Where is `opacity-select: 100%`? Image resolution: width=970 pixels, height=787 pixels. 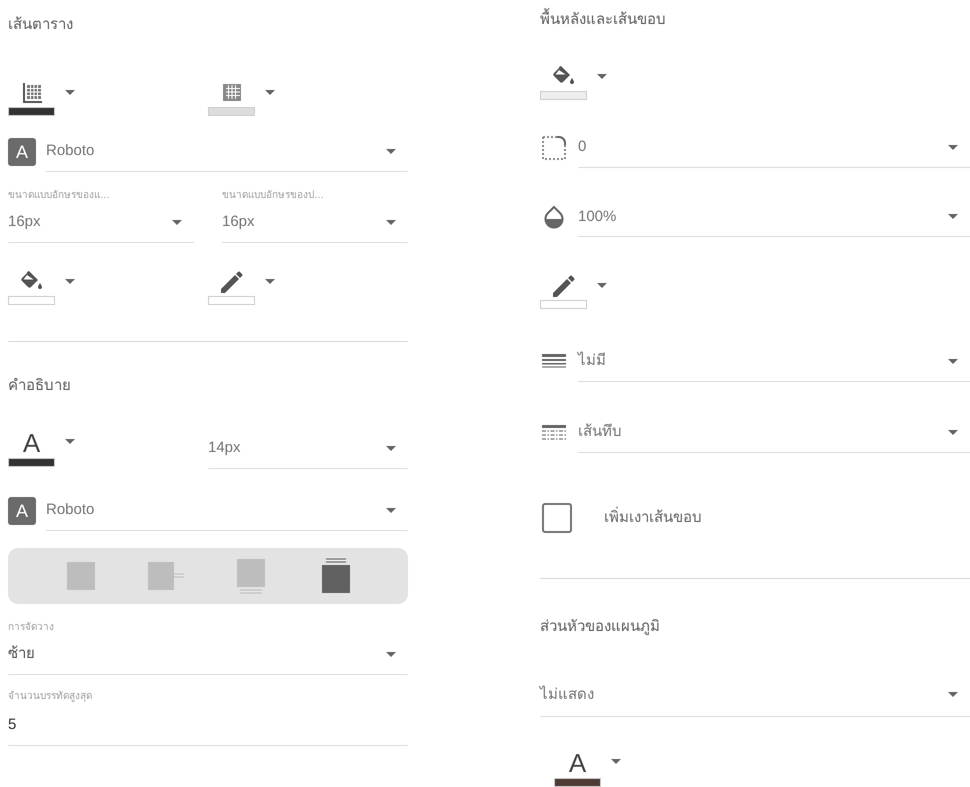 opacity-select: 100% is located at coordinates (774, 217).